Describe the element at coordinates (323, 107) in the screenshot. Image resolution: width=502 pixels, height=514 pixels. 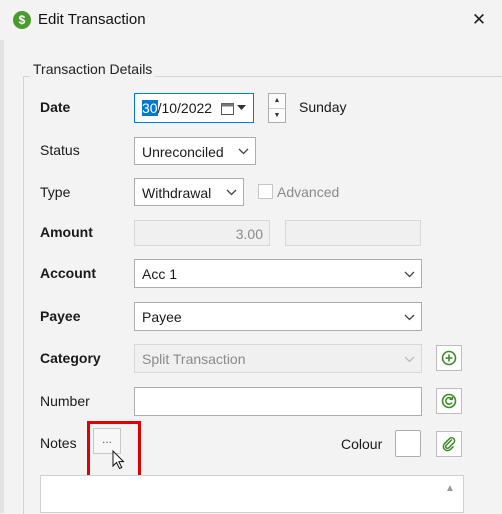
I see `weekday-text: Sunday` at that location.